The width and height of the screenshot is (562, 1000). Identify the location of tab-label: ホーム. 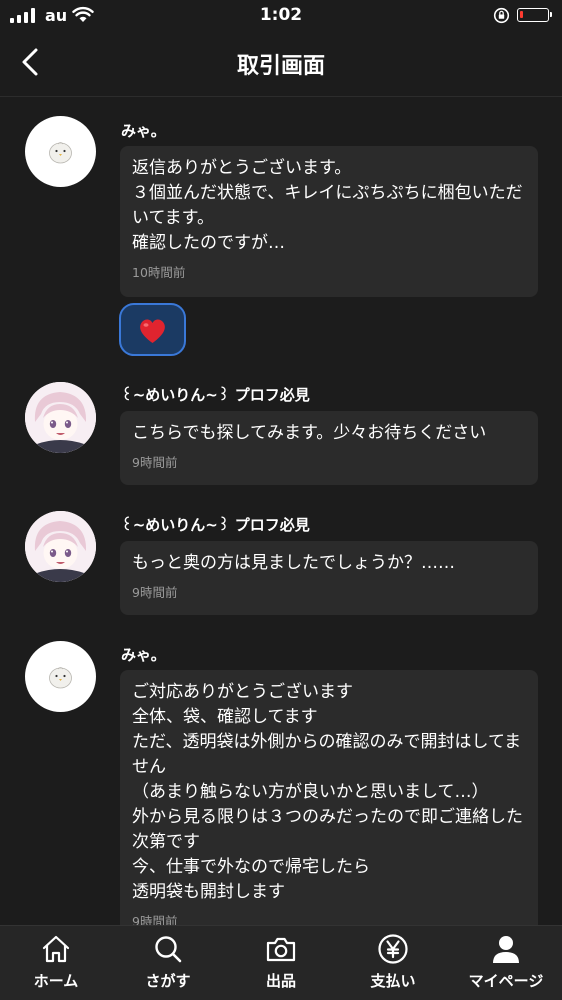
(56, 981).